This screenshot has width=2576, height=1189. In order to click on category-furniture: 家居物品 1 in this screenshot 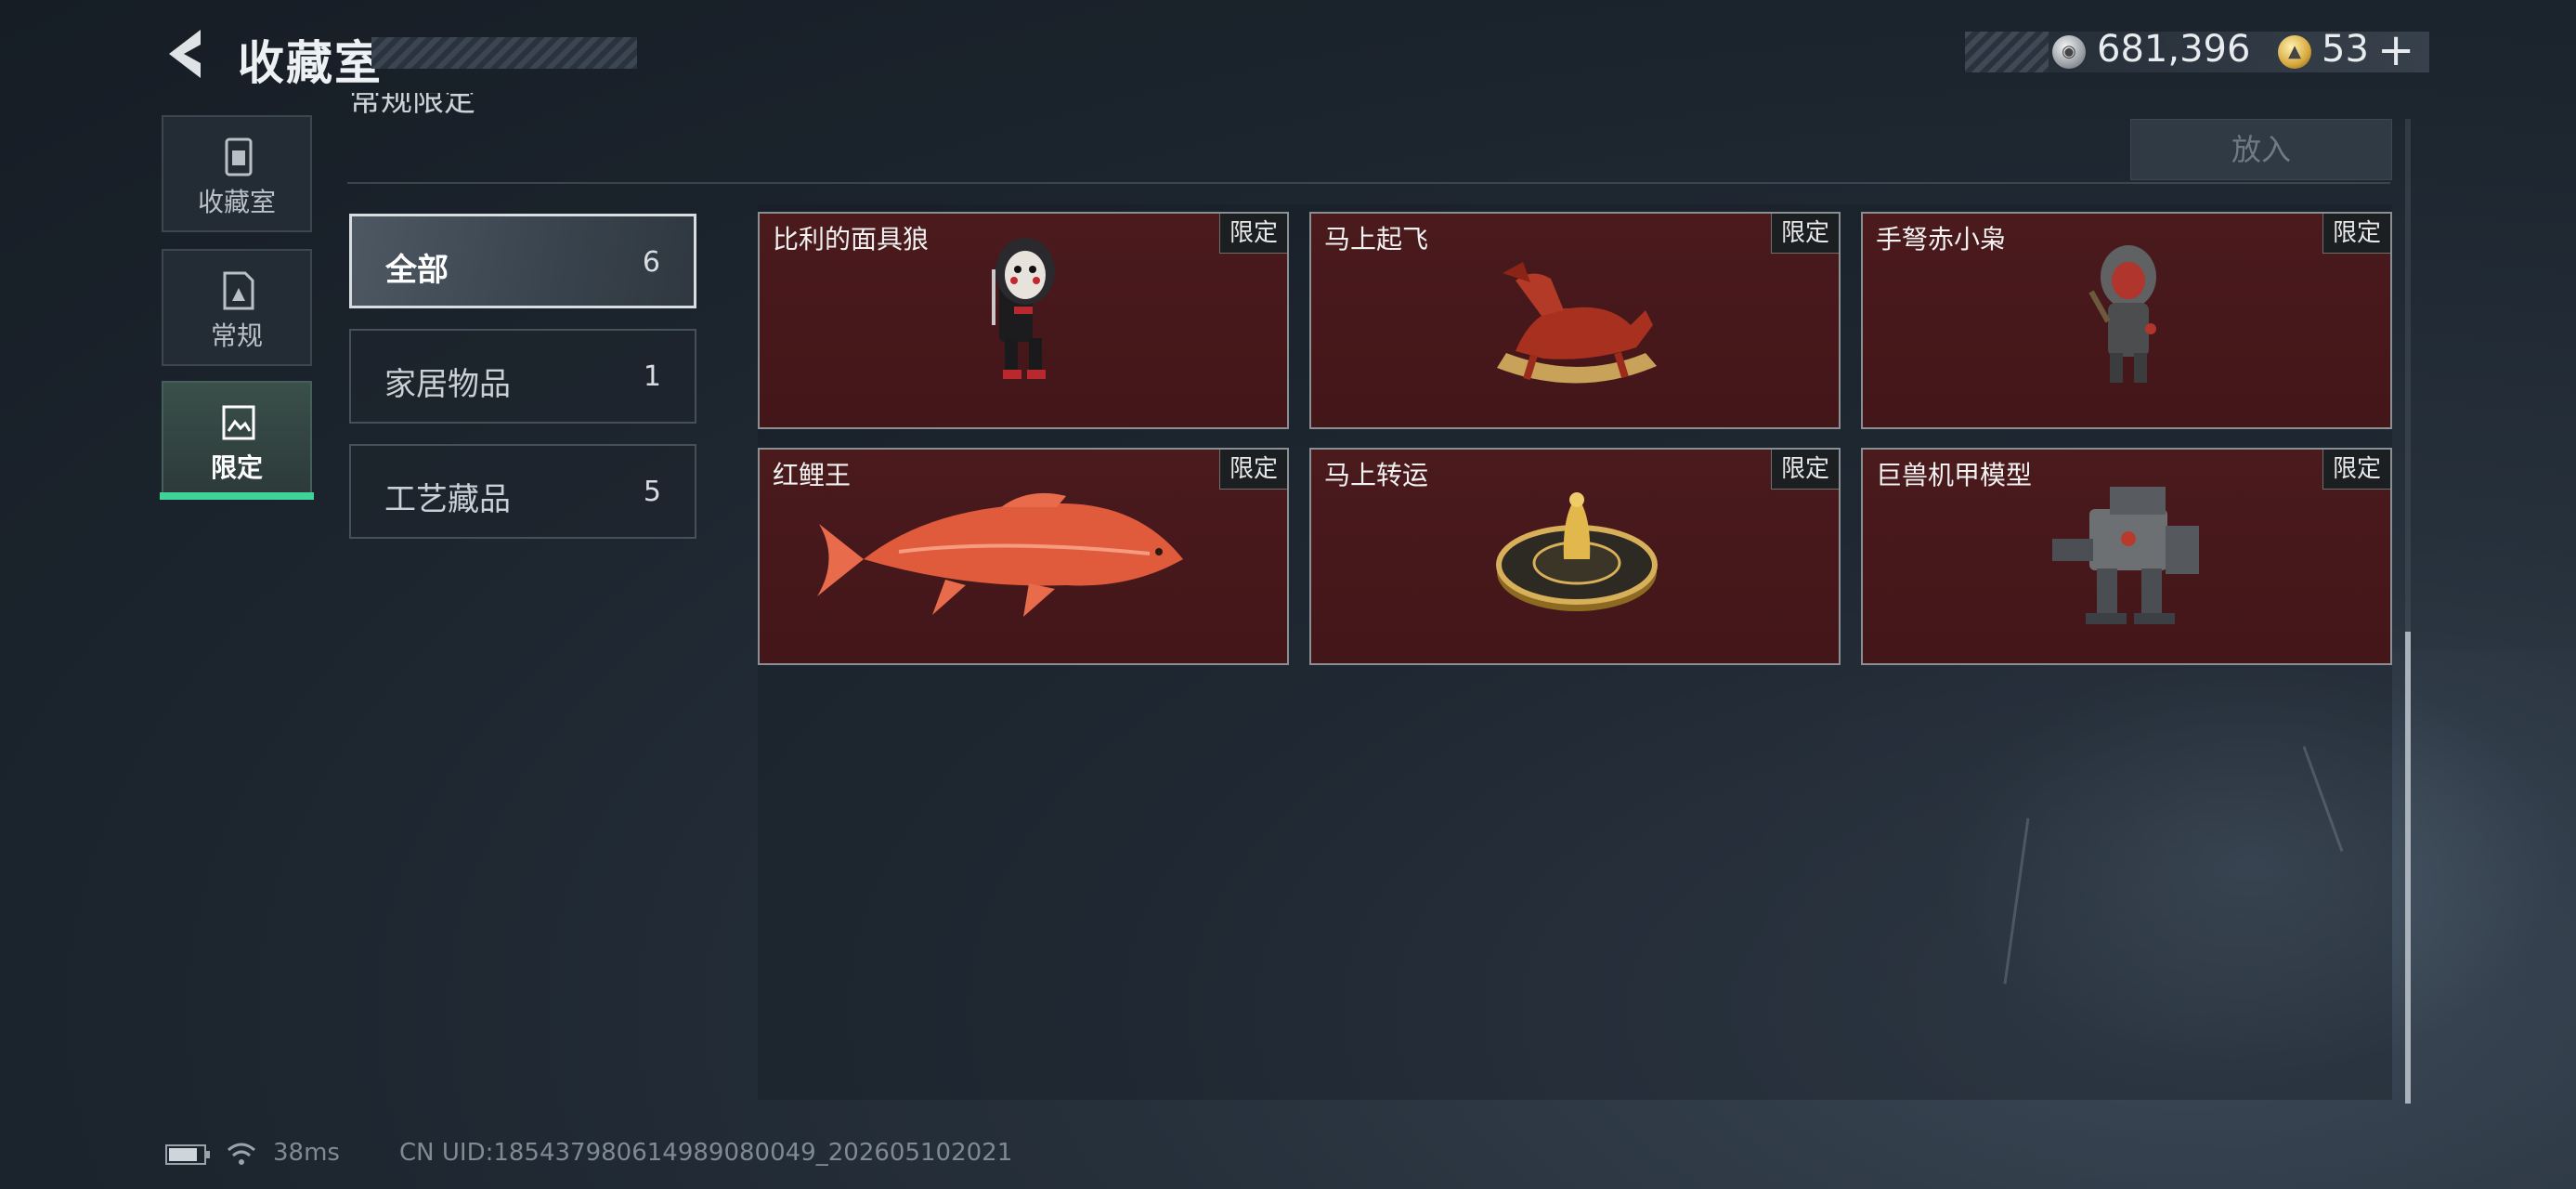, I will do `click(522, 377)`.